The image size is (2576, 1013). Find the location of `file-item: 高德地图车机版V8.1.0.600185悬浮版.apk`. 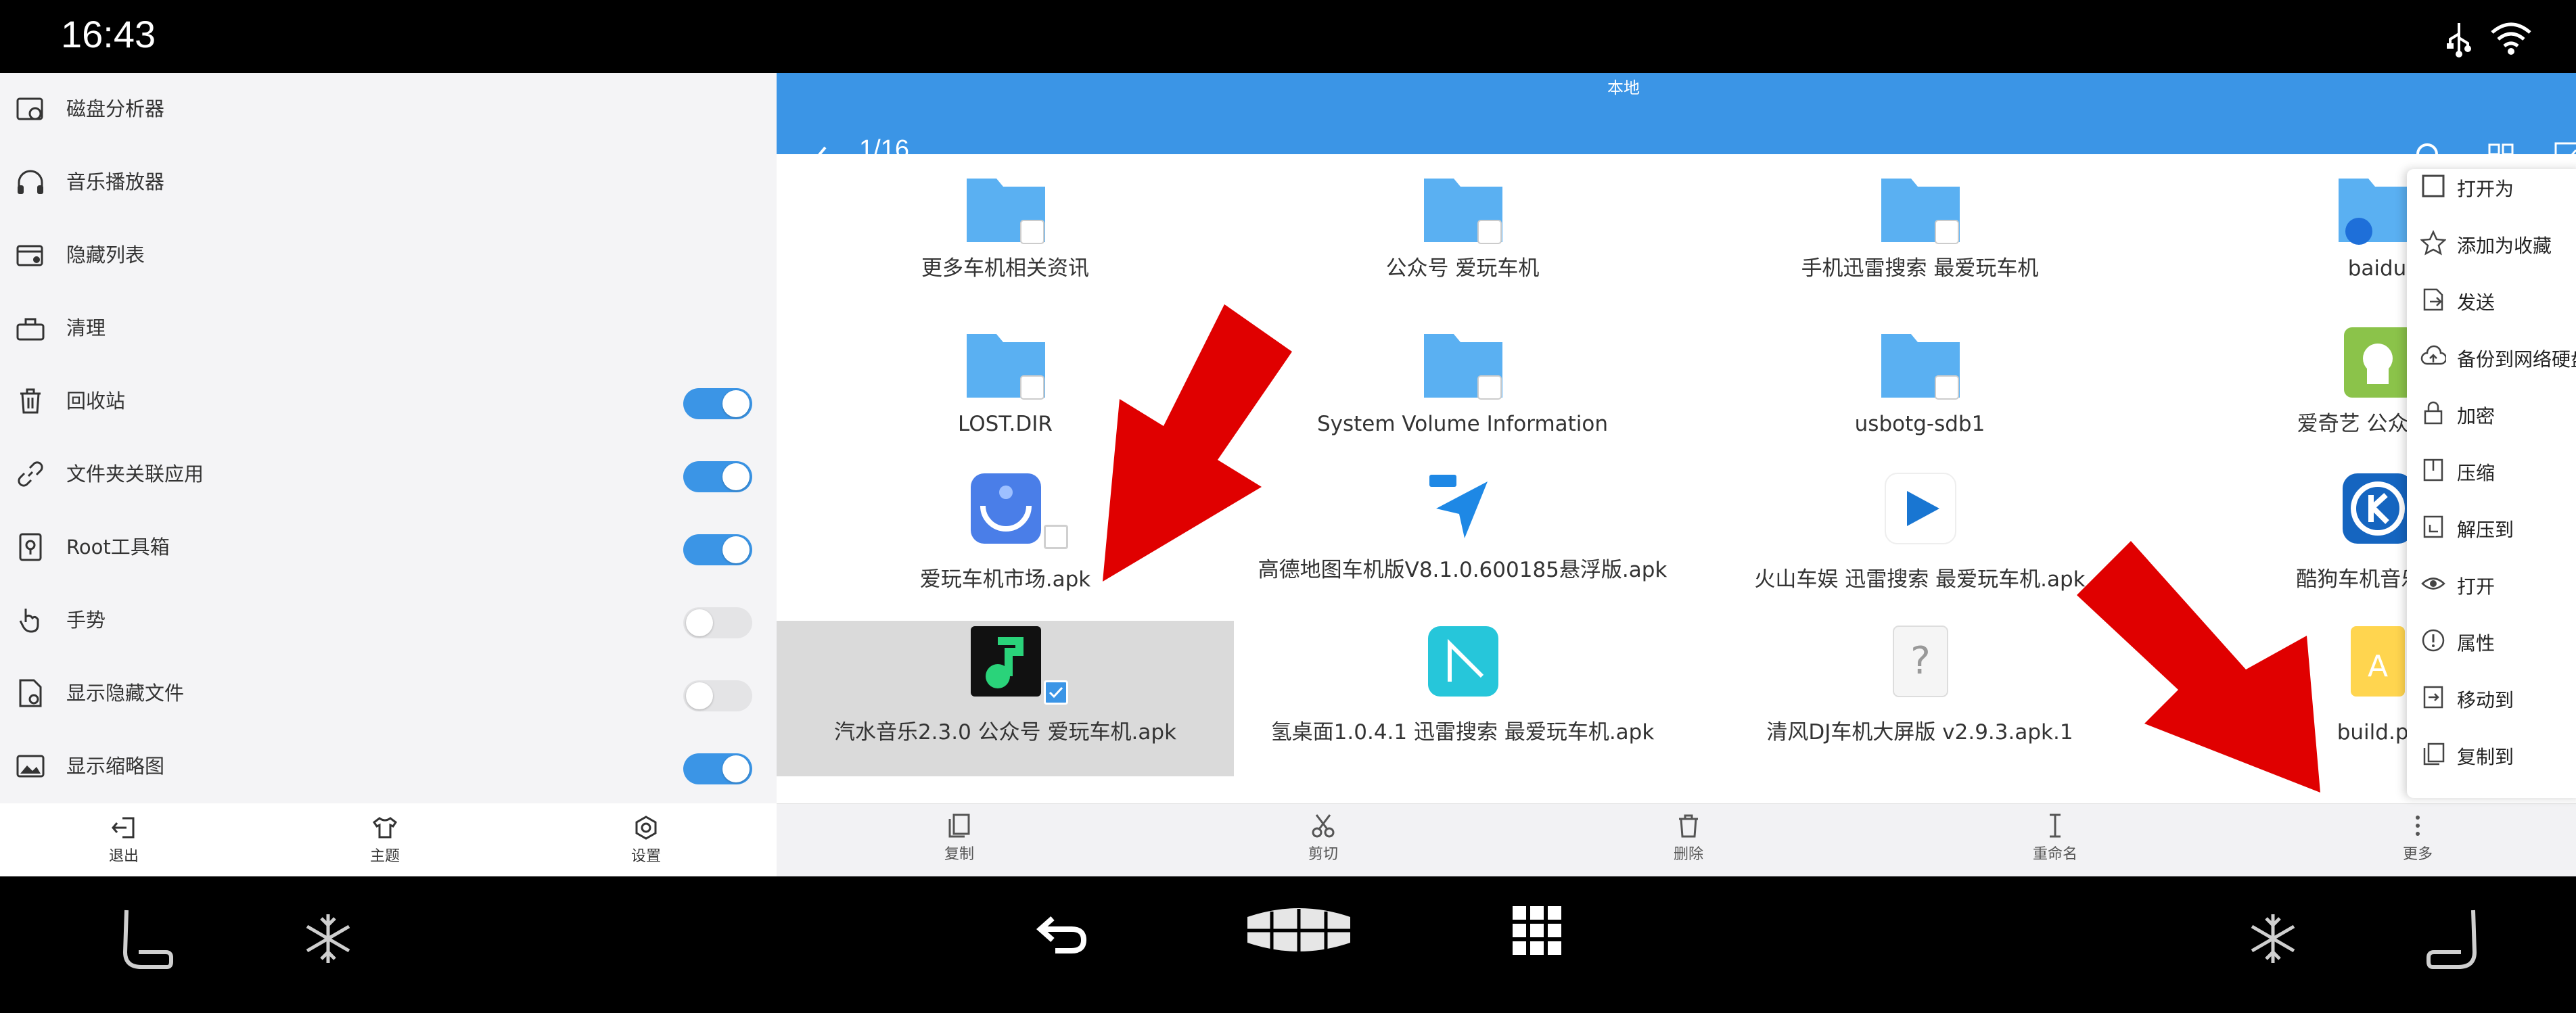

file-item: 高德地图车机版V8.1.0.600185悬浮版.apk is located at coordinates (1463, 543).